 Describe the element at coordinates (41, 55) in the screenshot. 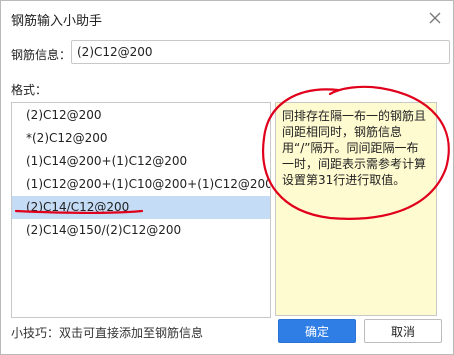

I see `steel-info-label: 钢筋信息：` at that location.